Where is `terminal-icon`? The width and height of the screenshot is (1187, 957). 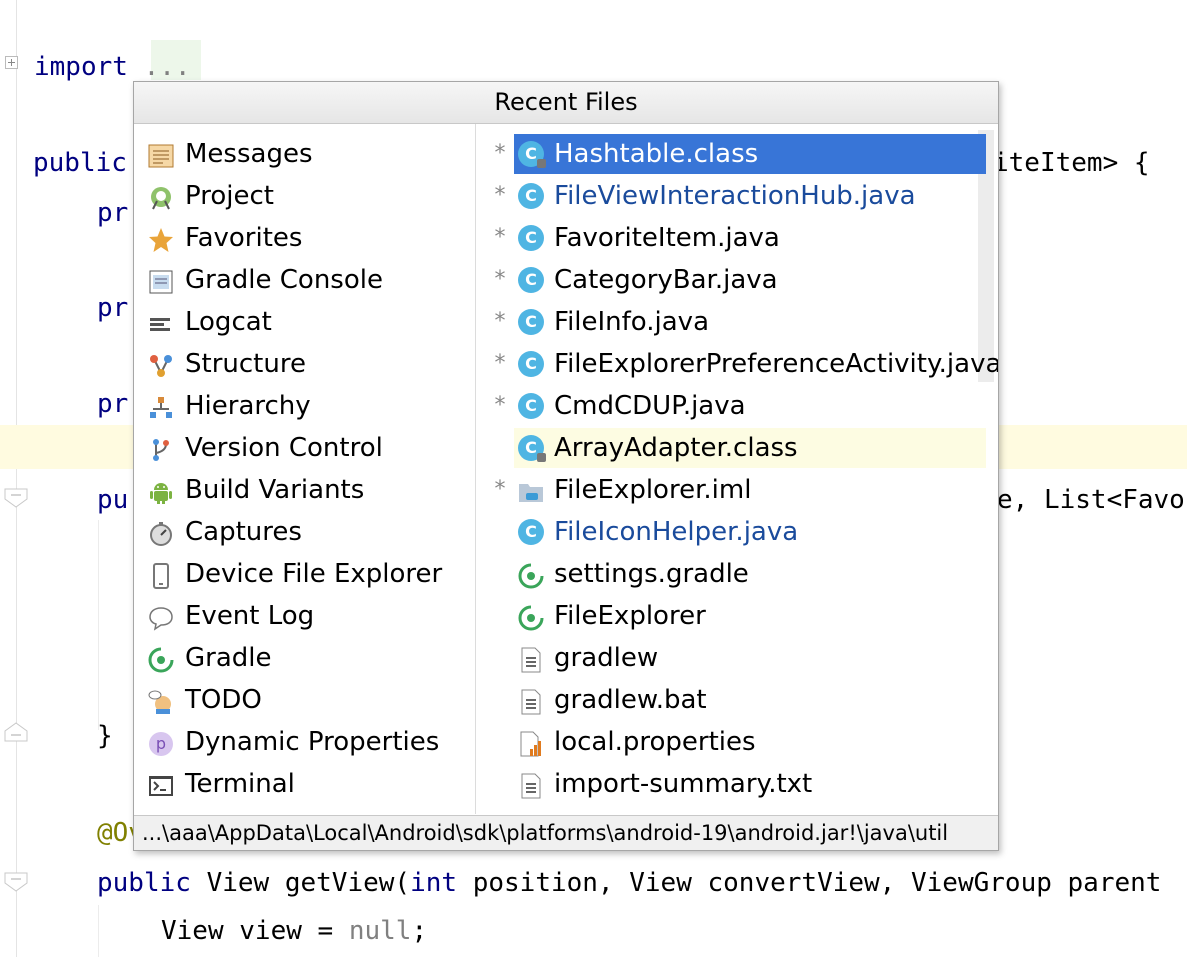
terminal-icon is located at coordinates (161, 784).